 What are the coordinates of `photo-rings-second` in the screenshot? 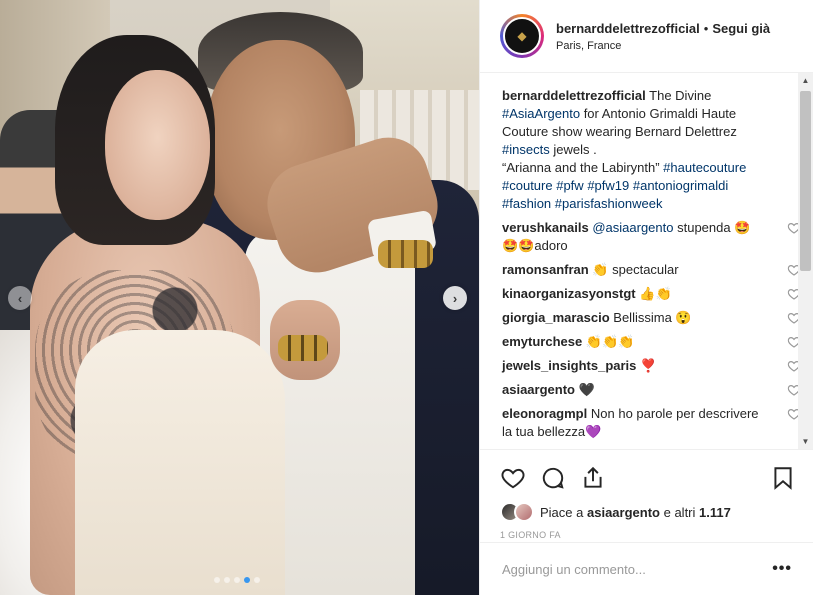 It's located at (303, 348).